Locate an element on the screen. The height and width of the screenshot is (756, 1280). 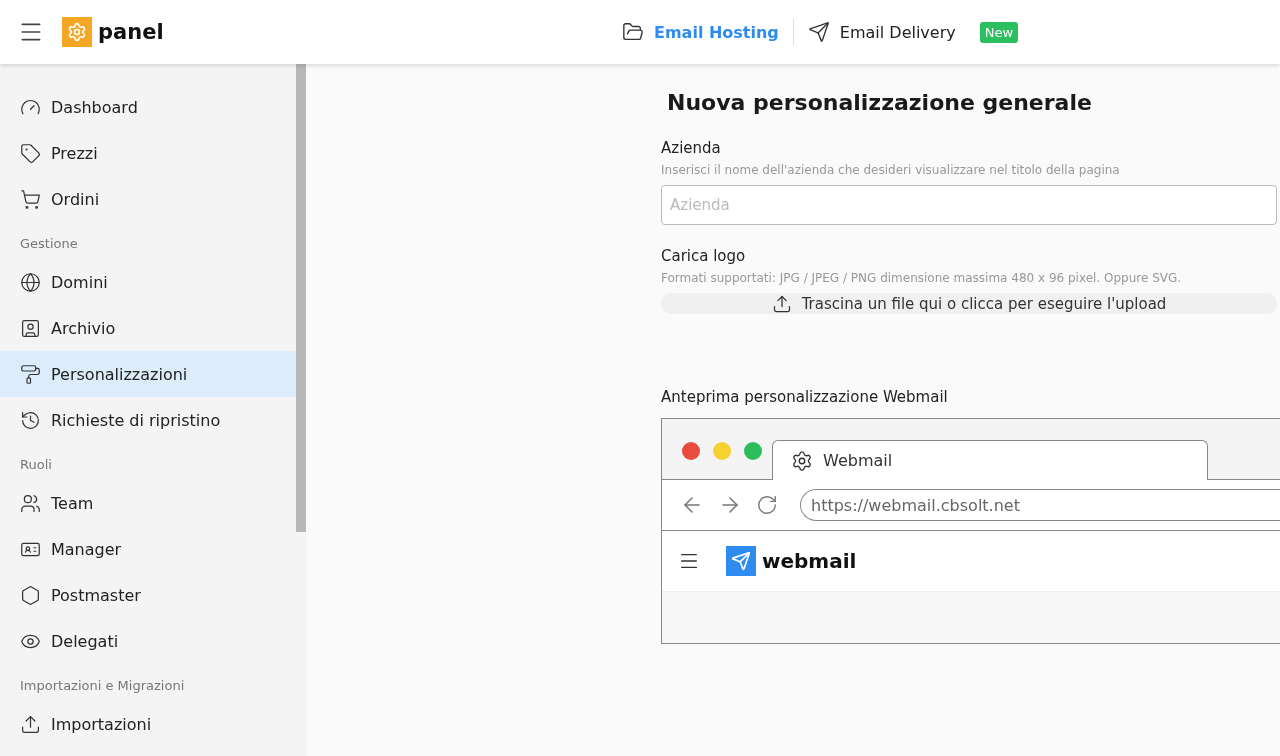
reload-icon is located at coordinates (767, 505).